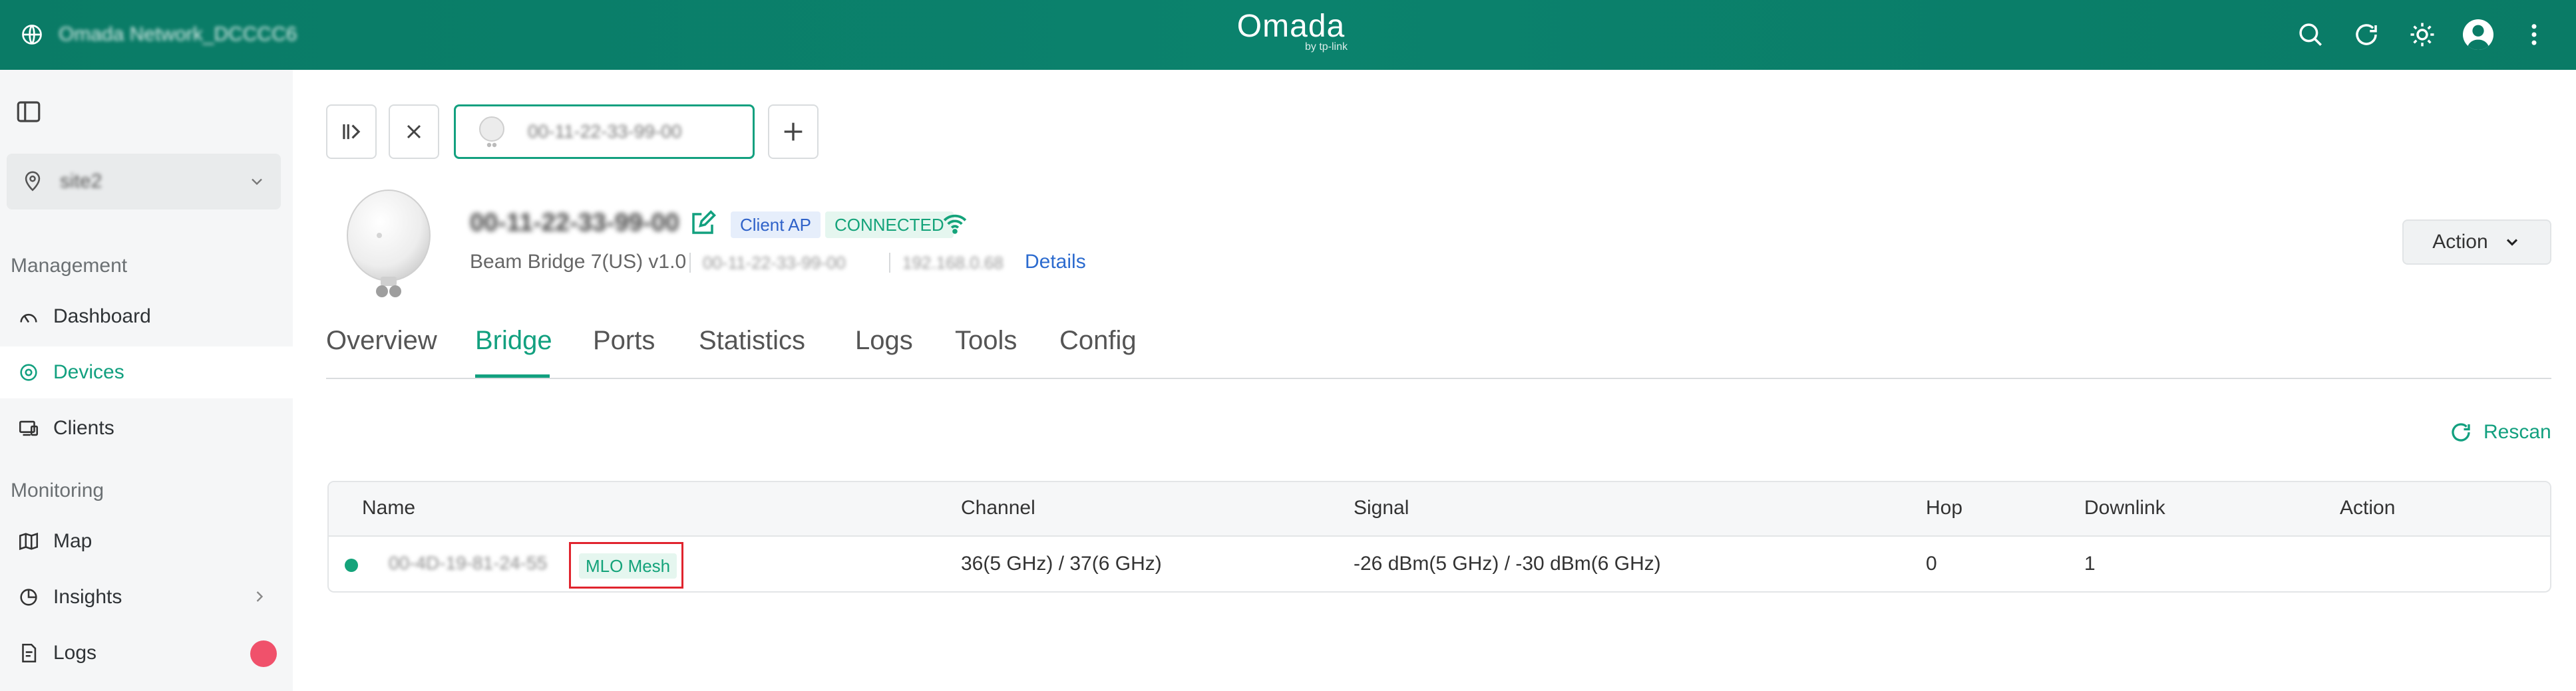  Describe the element at coordinates (986, 341) in the screenshot. I see `tab-tools: Tools` at that location.